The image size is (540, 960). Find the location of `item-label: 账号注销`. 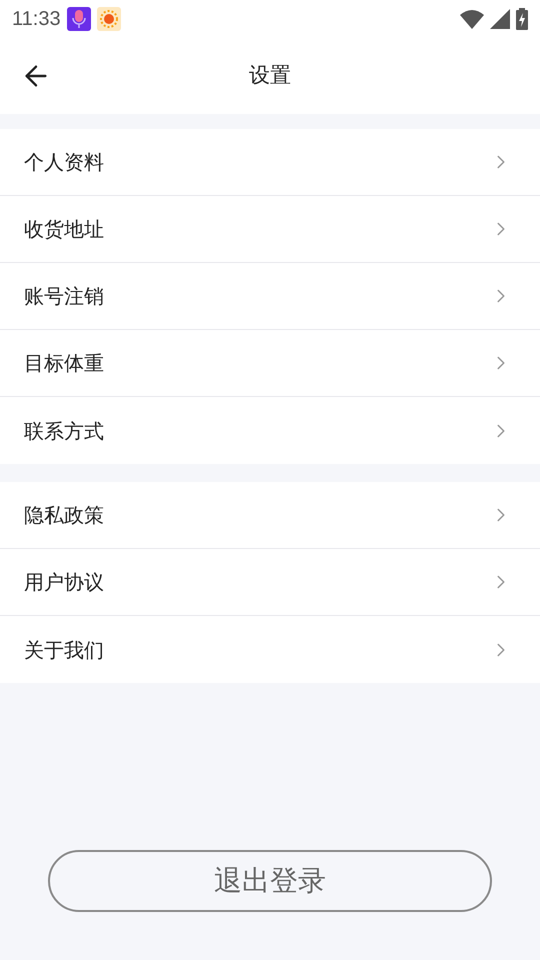

item-label: 账号注销 is located at coordinates (64, 296).